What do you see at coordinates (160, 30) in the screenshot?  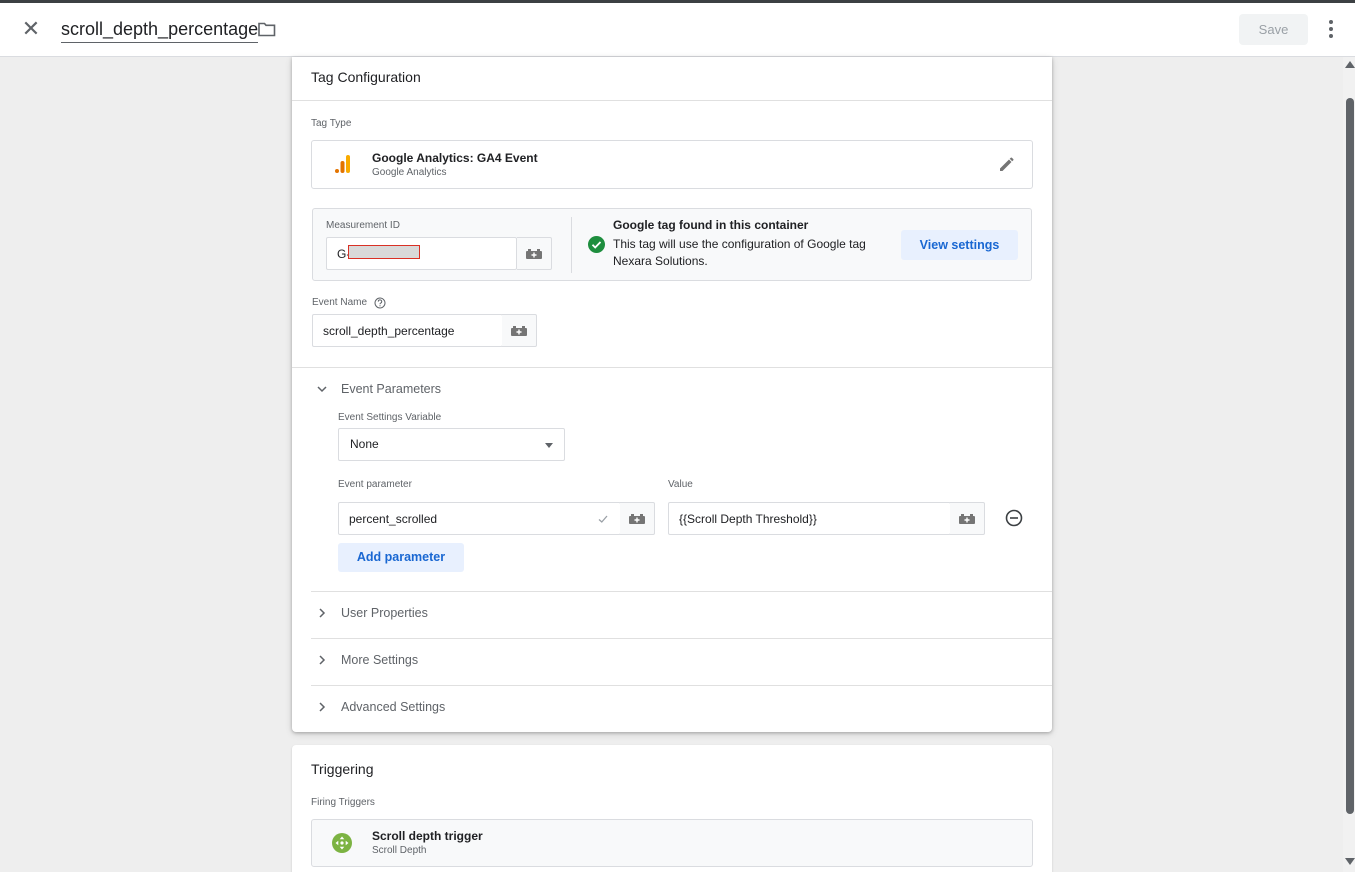 I see `tag-name-title: scroll_depth_percentage` at bounding box center [160, 30].